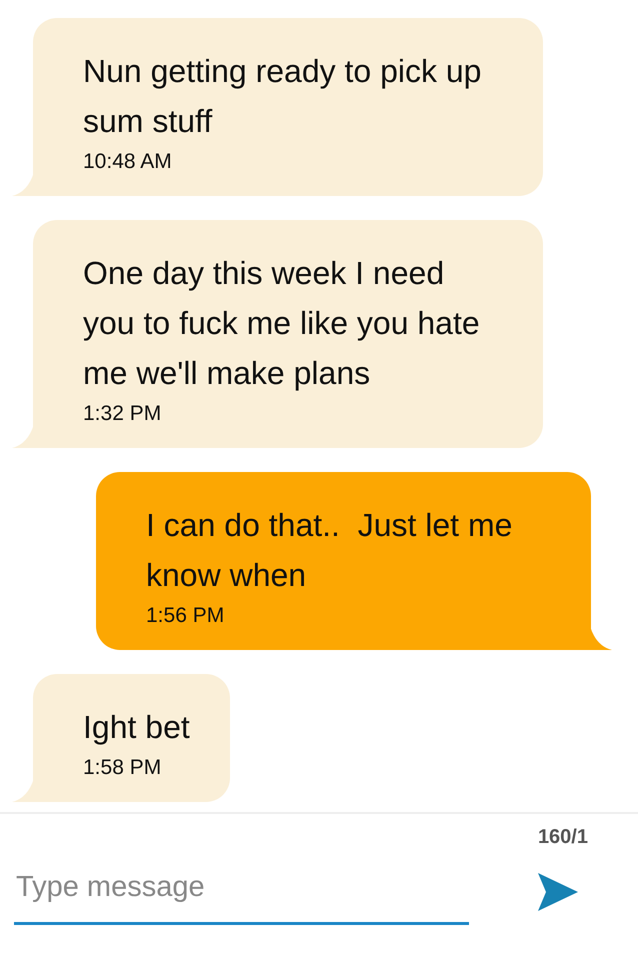 The width and height of the screenshot is (638, 960). What do you see at coordinates (122, 768) in the screenshot?
I see `message-time: 1:58 PM` at bounding box center [122, 768].